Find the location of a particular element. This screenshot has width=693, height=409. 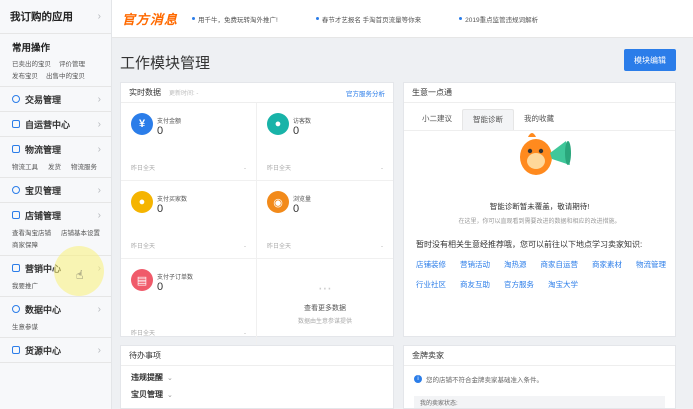

news-item: 春节才艺报名 手淘首页流量等你来 is located at coordinates (368, 19).